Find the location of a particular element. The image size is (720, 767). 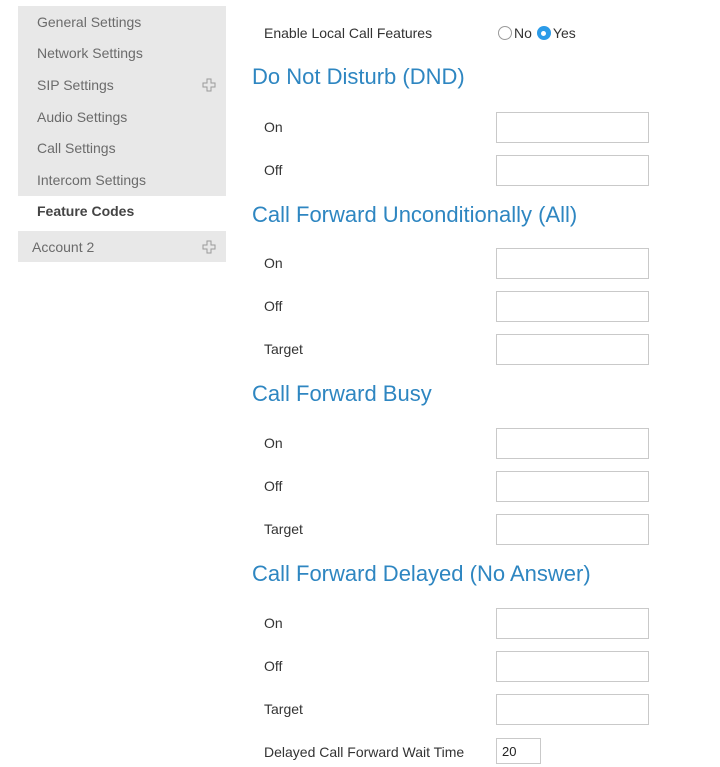

cfd-wait-time-input is located at coordinates (518, 751).